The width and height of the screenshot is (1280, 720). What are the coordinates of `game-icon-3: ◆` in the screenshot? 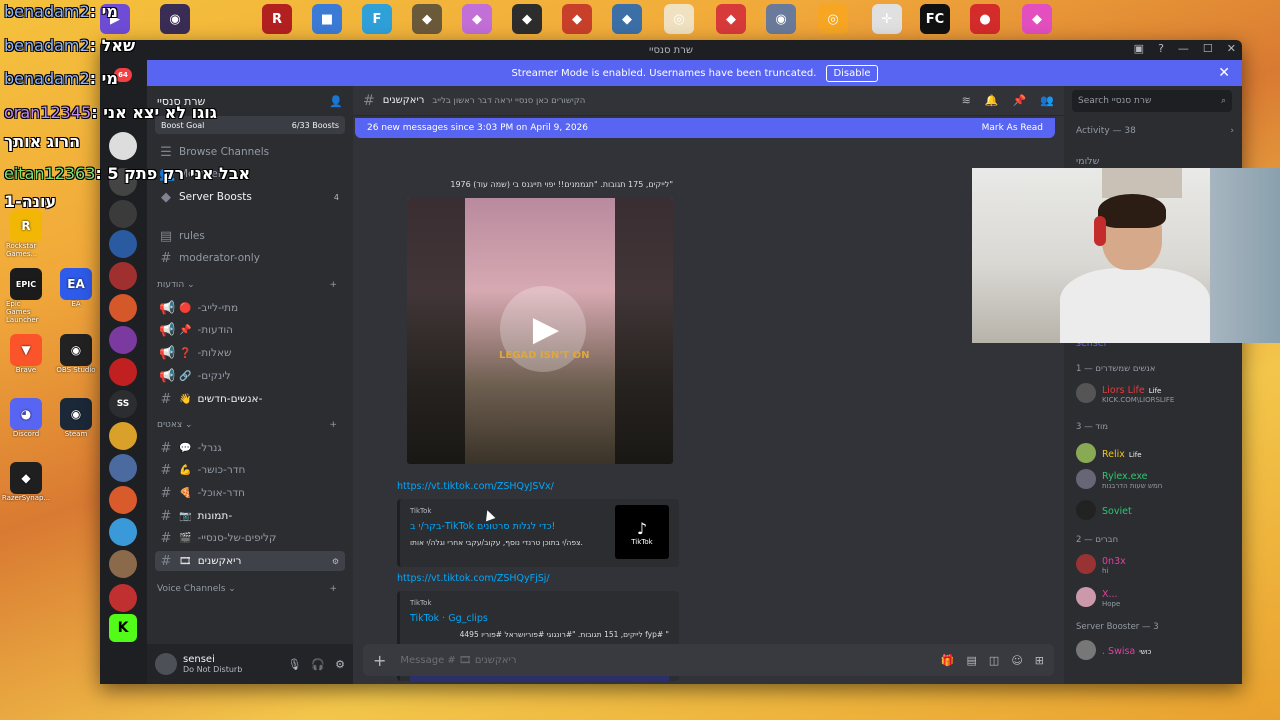 It's located at (527, 19).